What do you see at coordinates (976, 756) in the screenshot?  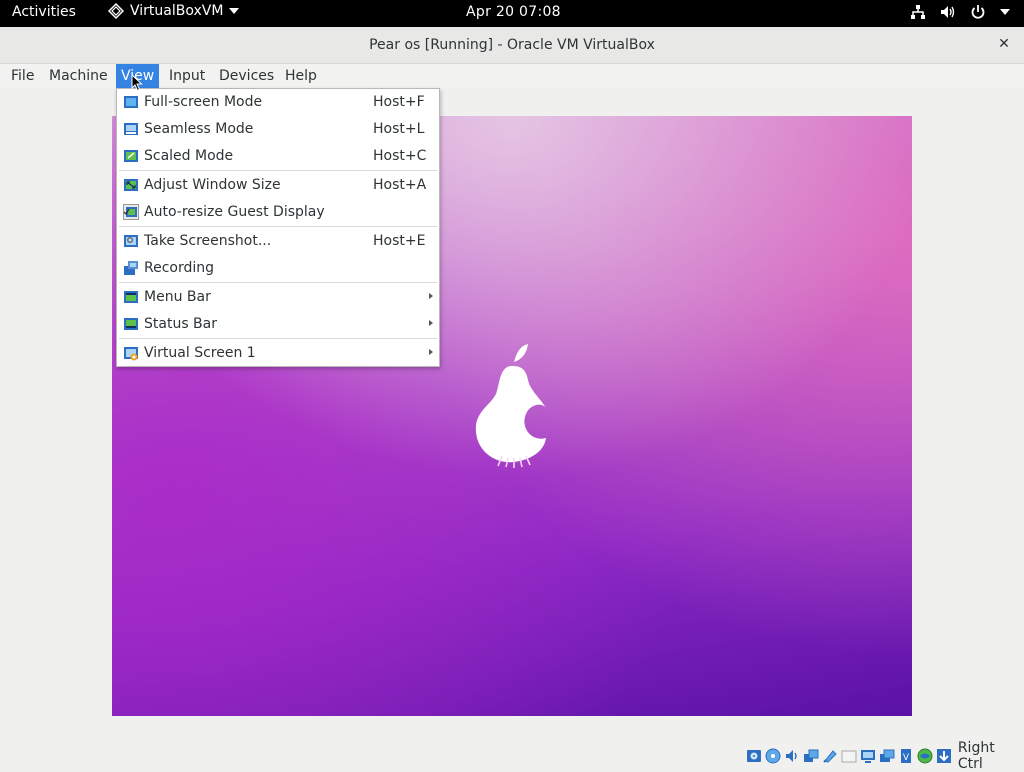 I see `host-key-label: Right Ctrl` at bounding box center [976, 756].